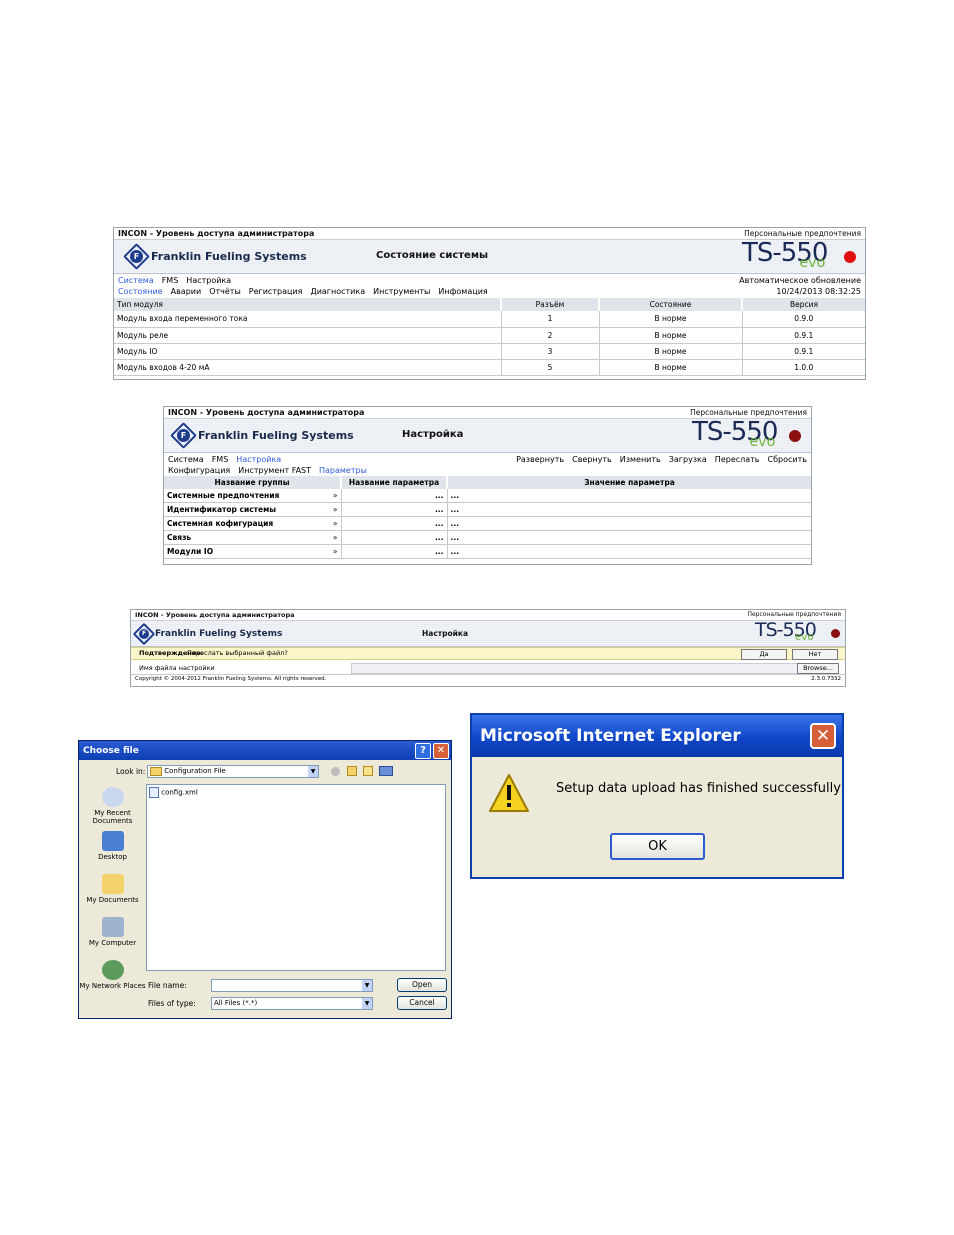 The height and width of the screenshot is (1235, 954). I want to click on col-group: Название группы, so click(253, 482).